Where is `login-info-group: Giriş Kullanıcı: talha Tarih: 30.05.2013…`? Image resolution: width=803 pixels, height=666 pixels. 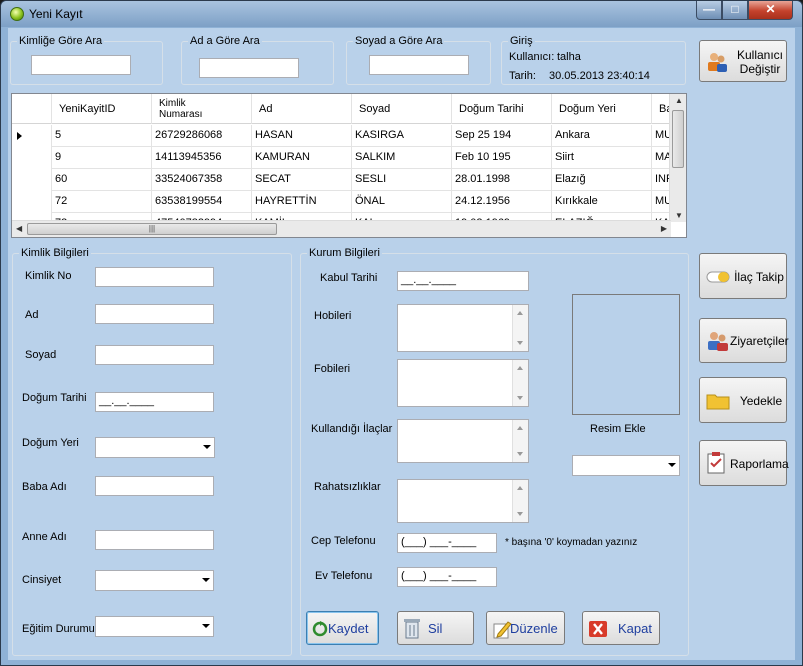
login-info-group: Giriş Kullanıcı: talha Tarih: 30.05.2013… is located at coordinates (593, 60).